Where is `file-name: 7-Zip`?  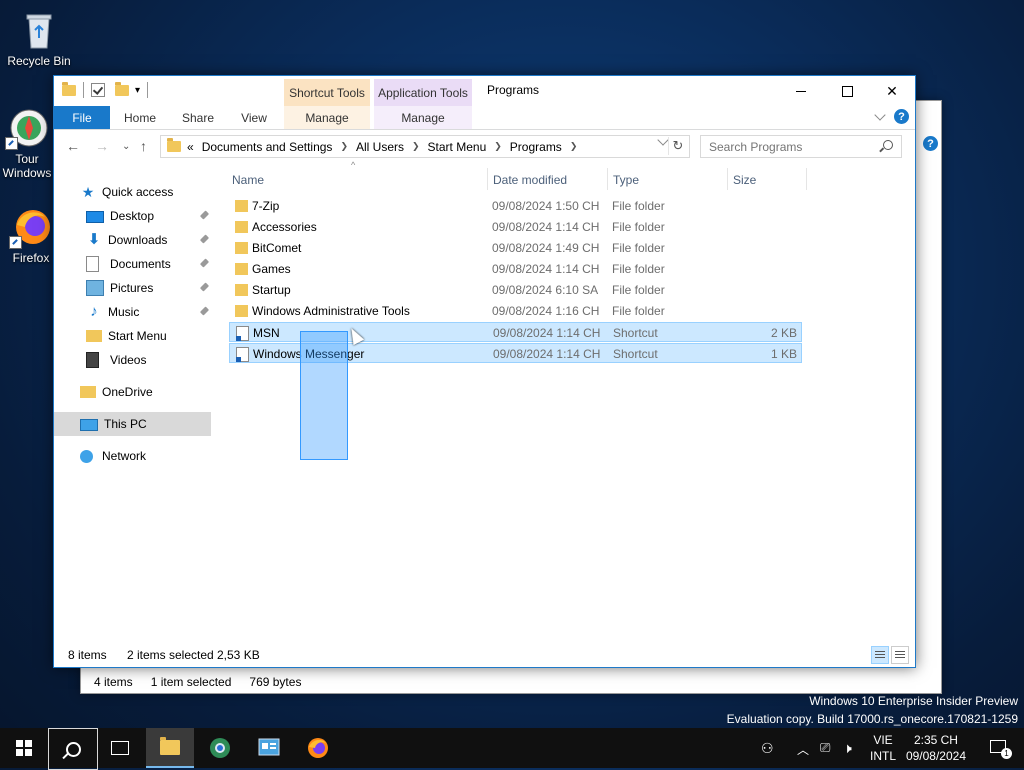
file-name: 7-Zip is located at coordinates (266, 206).